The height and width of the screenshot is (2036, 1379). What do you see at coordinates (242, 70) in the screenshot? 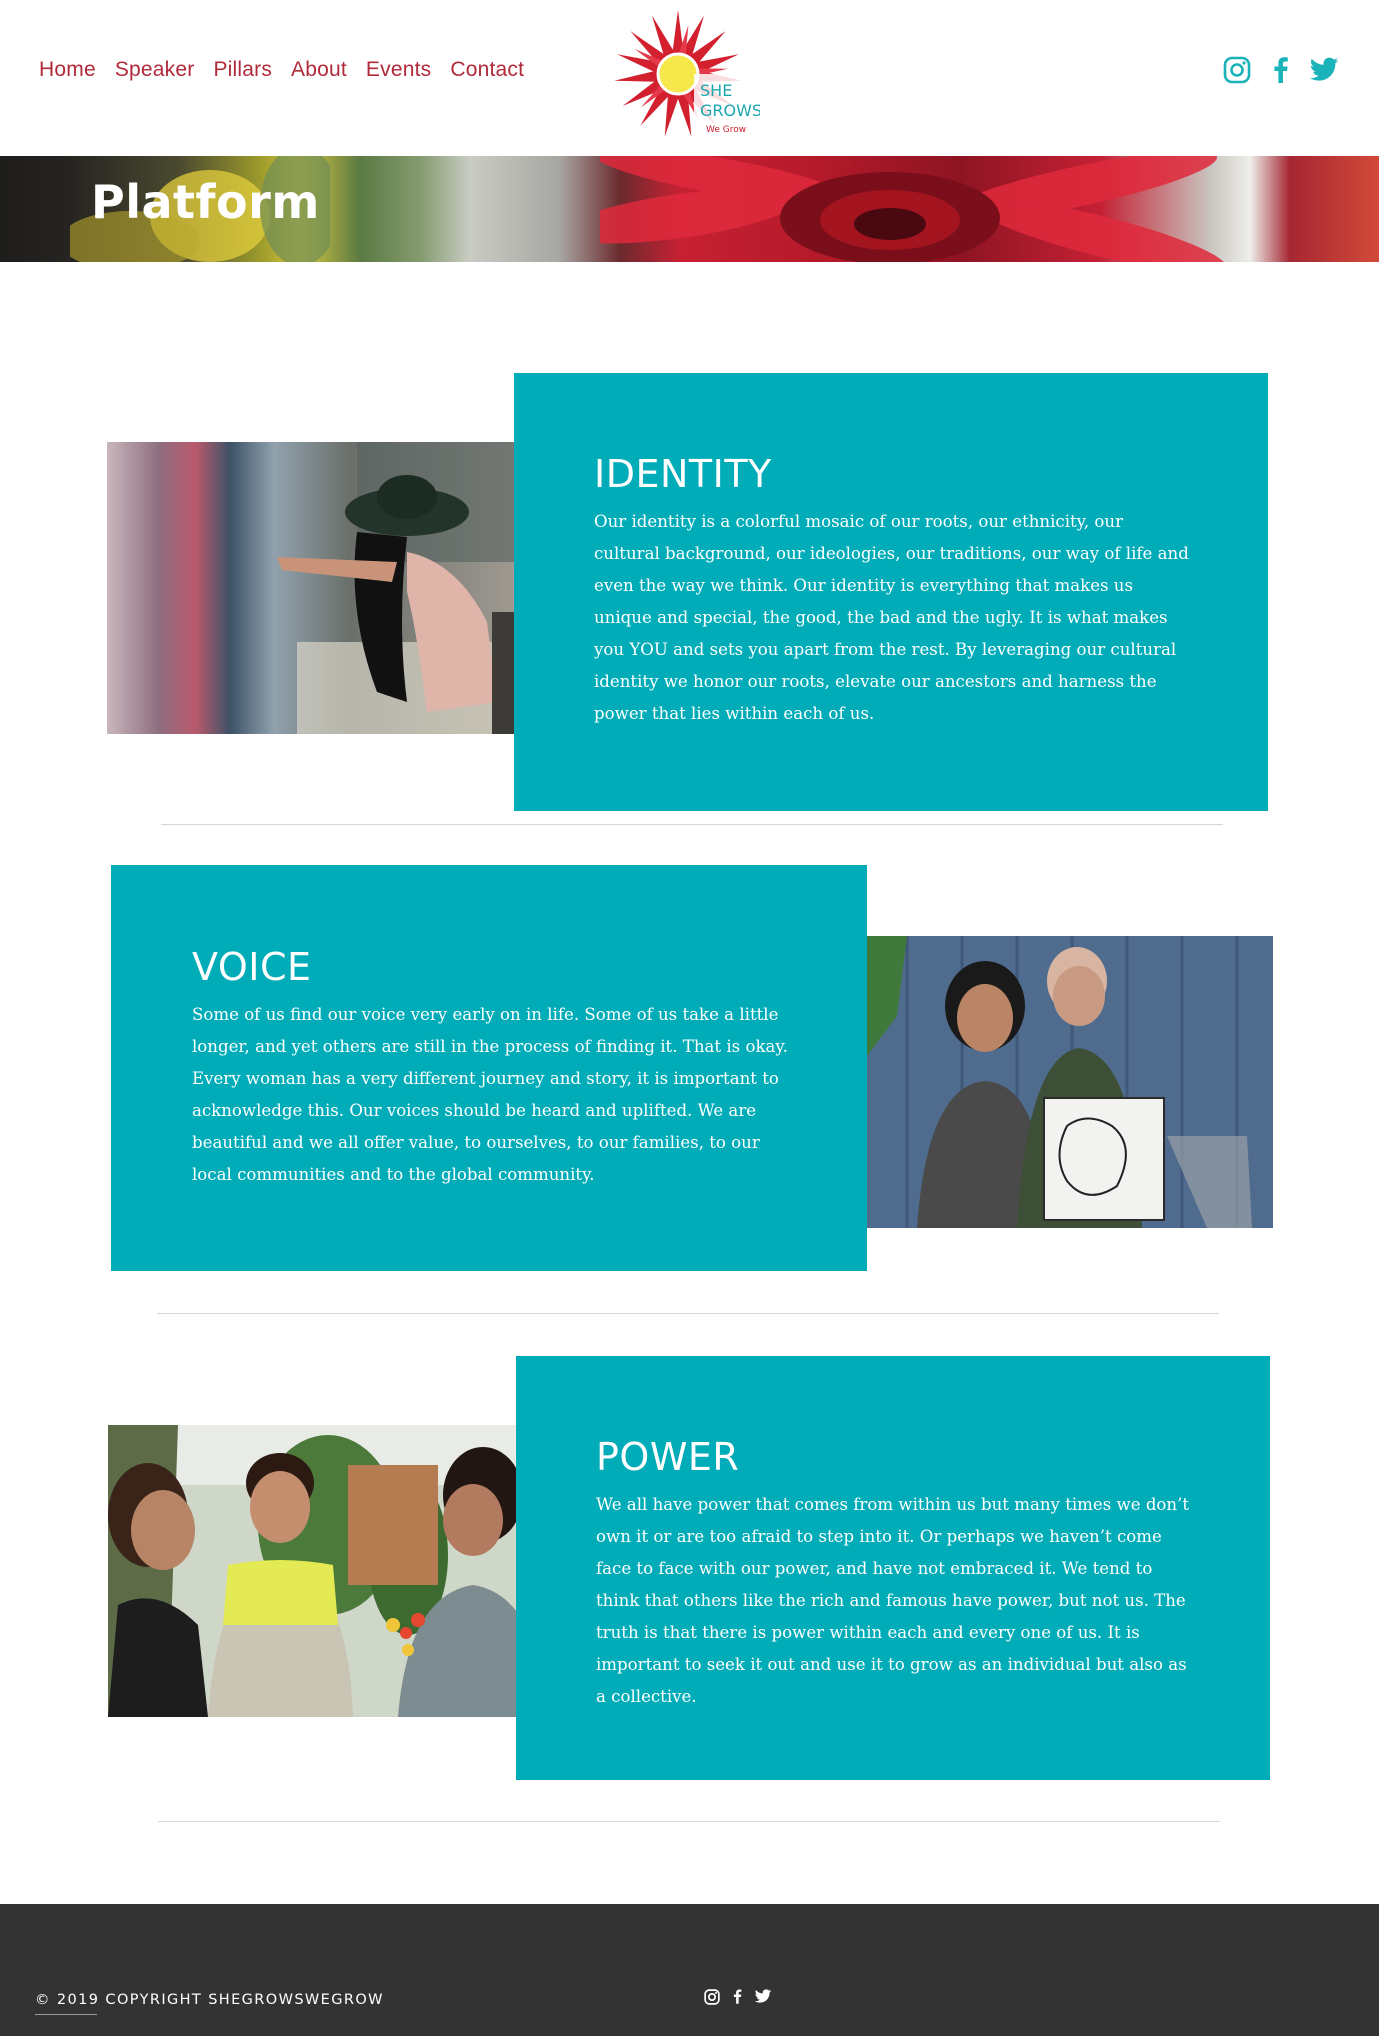
I see `nav-pillars: Pillars` at bounding box center [242, 70].